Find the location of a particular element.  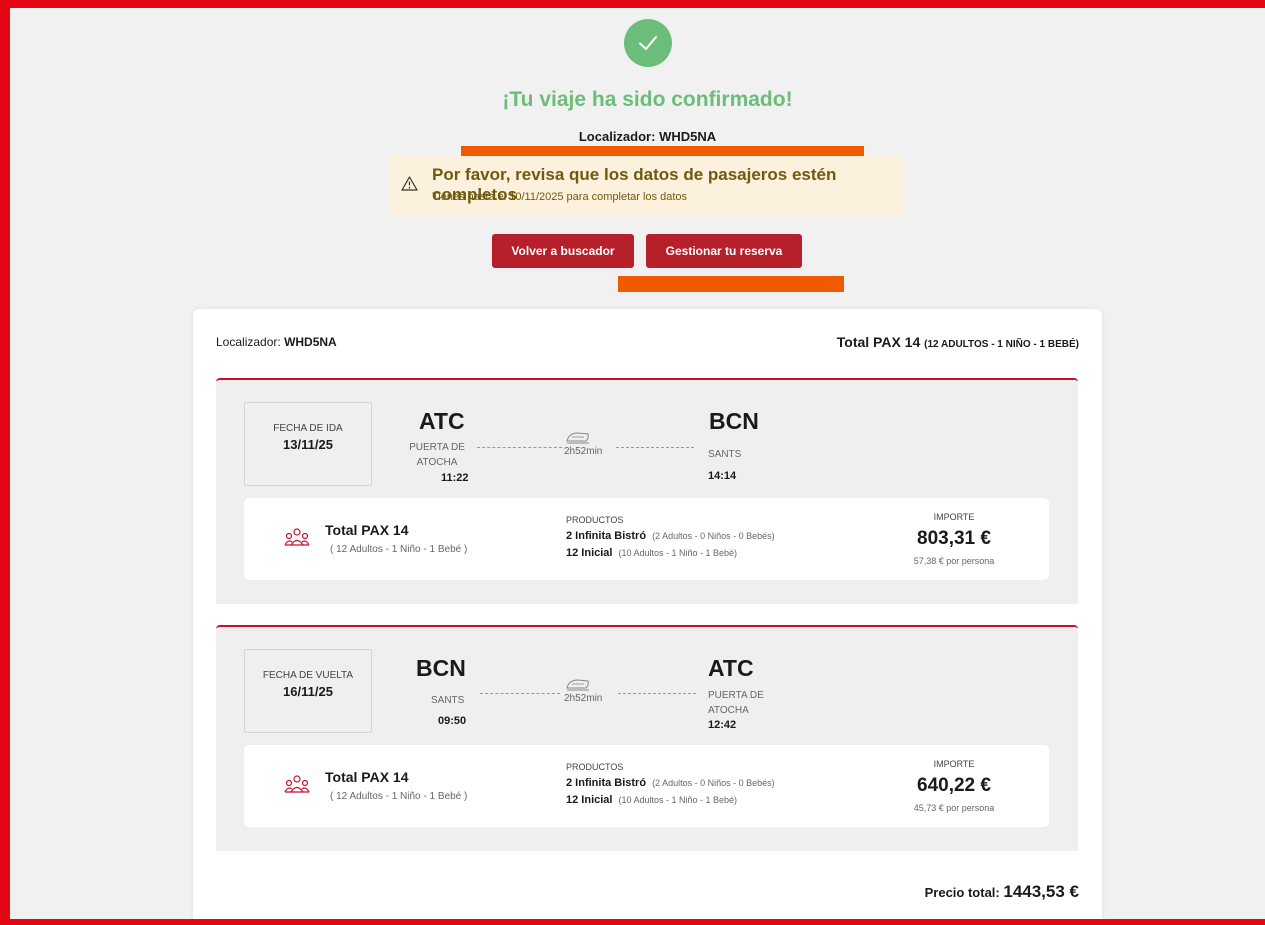

origin-name: PUERTA DE ATOCHA is located at coordinates (437, 455).